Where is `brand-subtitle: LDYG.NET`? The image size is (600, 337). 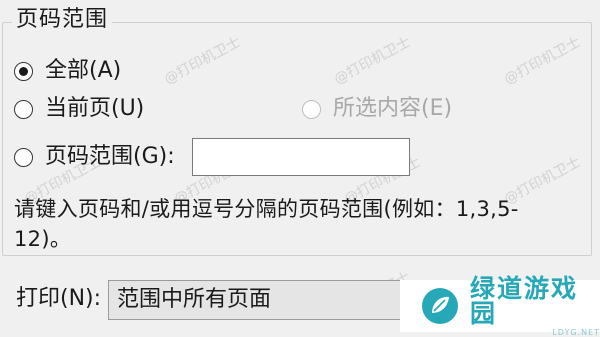
brand-subtitle: LDYG.NET is located at coordinates (576, 332).